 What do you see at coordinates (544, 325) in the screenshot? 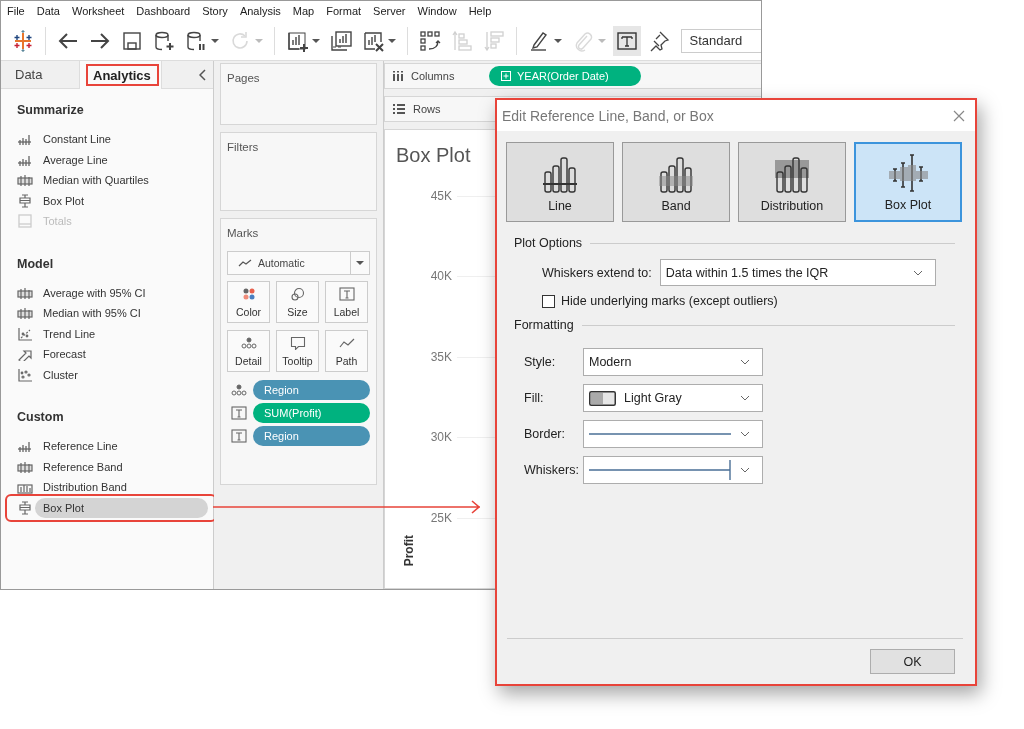
I see `section-heading: Formatting` at bounding box center [544, 325].